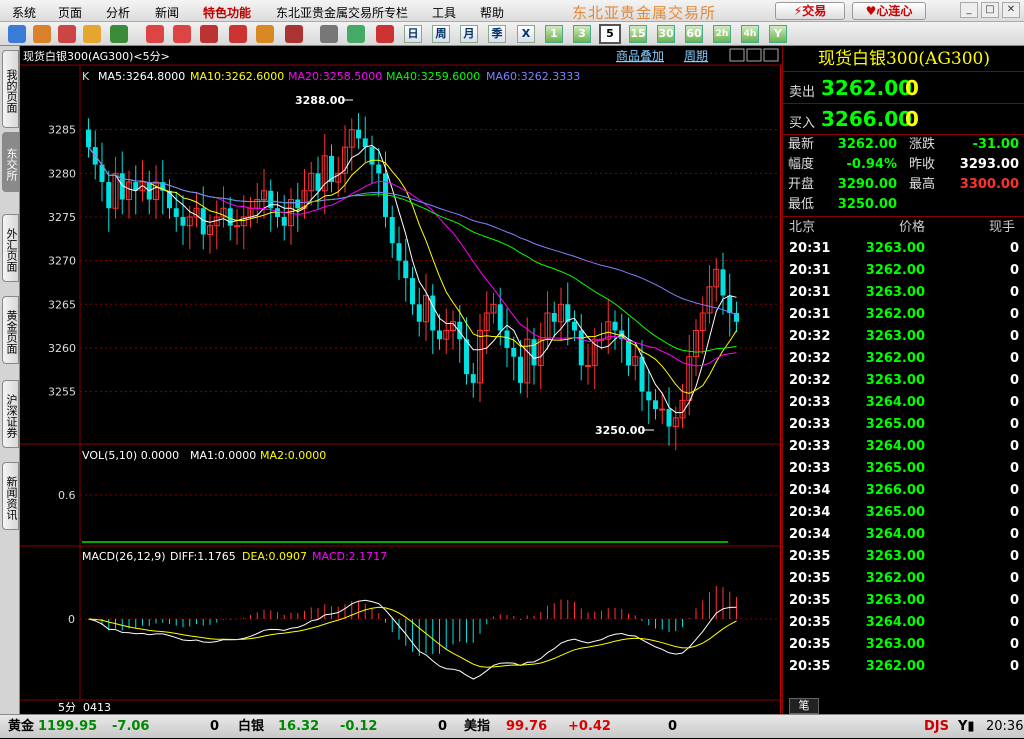 This screenshot has height=739, width=1024. What do you see at coordinates (294, 34) in the screenshot?
I see `filter-icon` at bounding box center [294, 34].